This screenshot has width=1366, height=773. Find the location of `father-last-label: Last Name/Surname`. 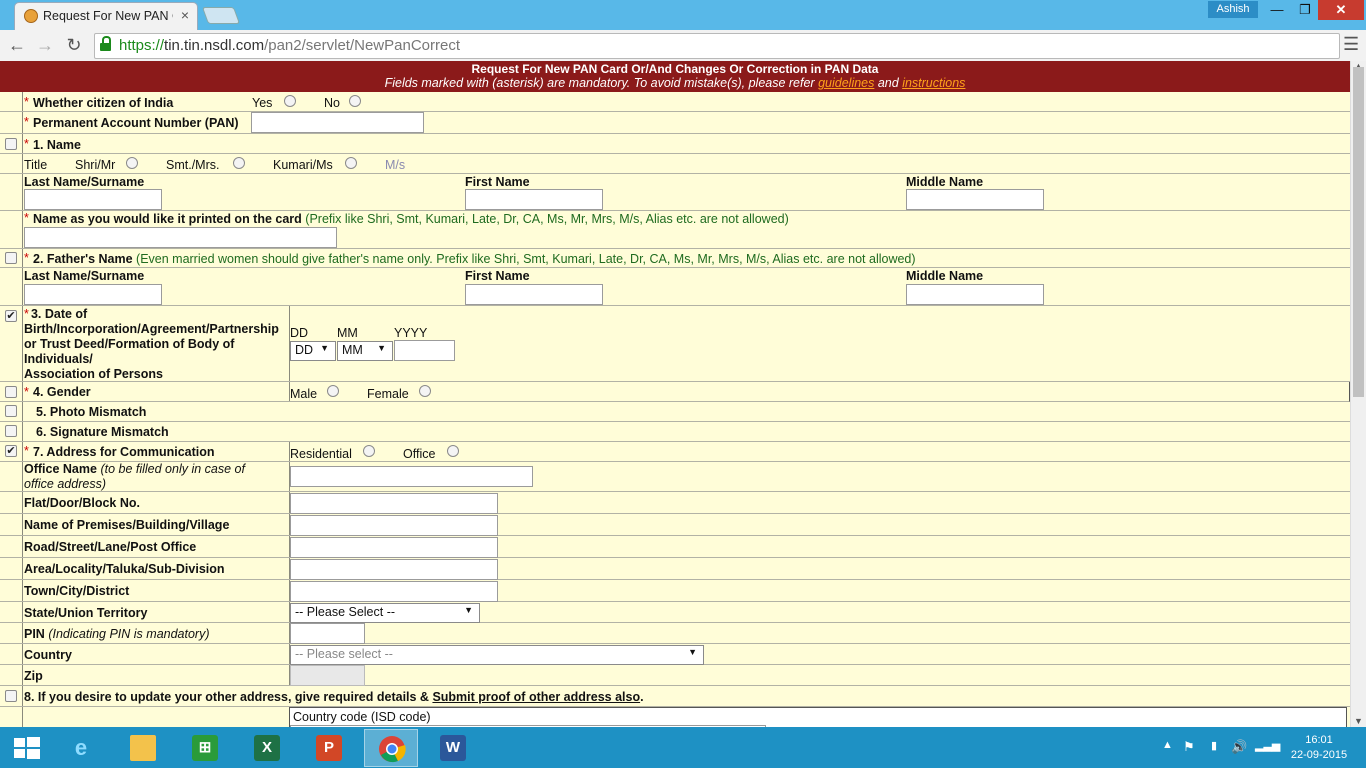

father-last-label: Last Name/Surname is located at coordinates (84, 276).